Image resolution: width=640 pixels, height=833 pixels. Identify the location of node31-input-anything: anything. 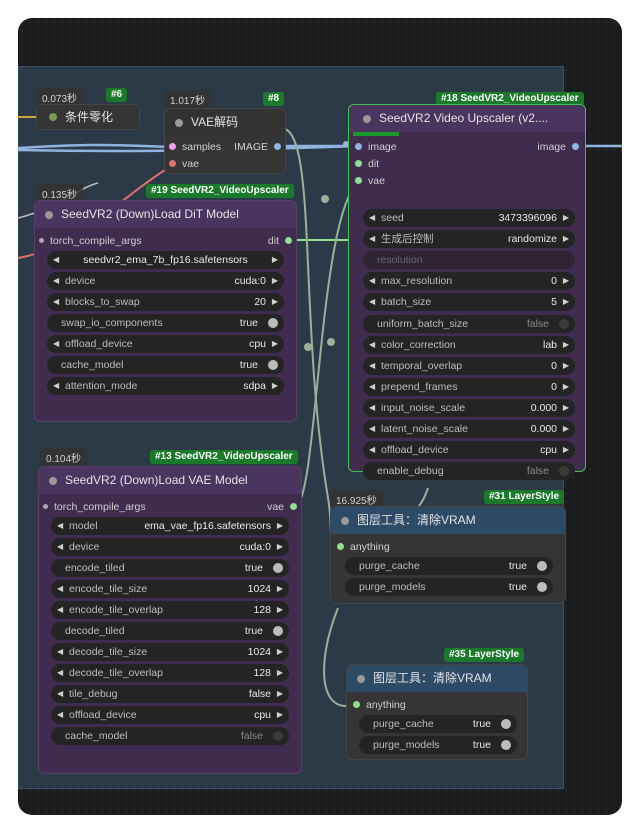
(363, 547).